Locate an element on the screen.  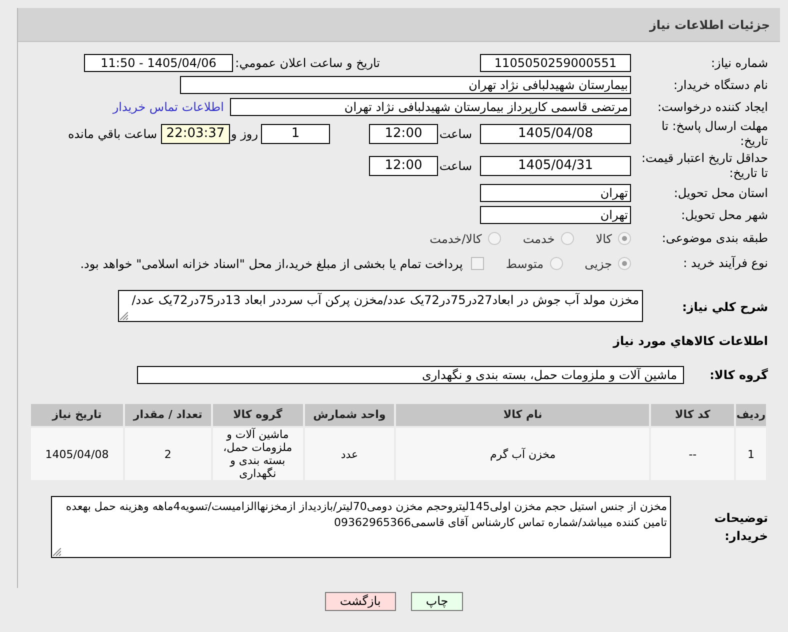
print-button: چاپ is located at coordinates (437, 601).